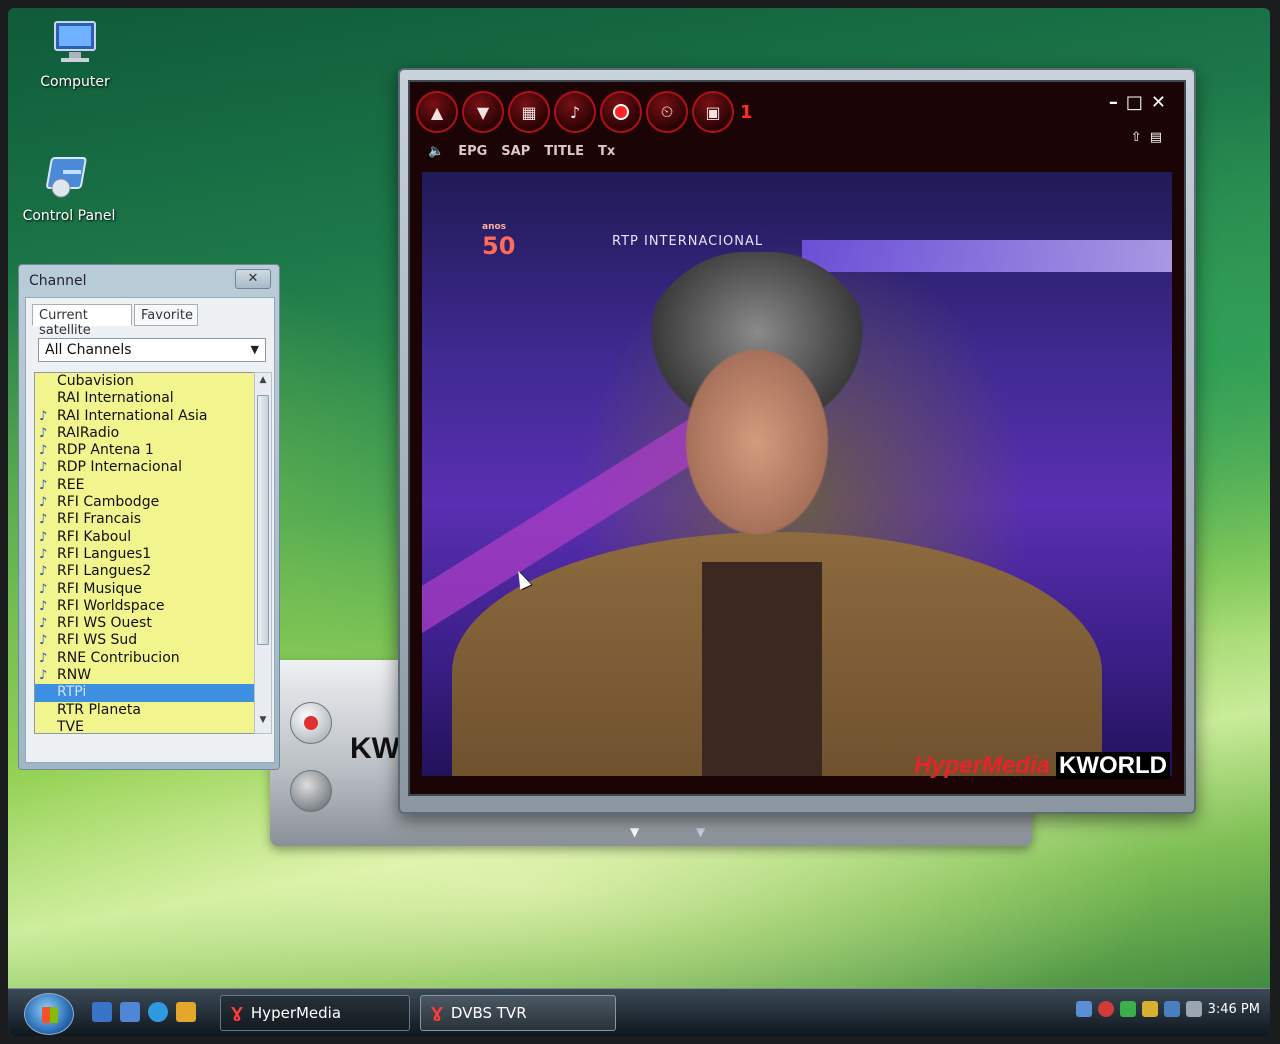 This screenshot has width=1280, height=1044. I want to click on list-item: ♪ RFI WS Ouest, so click(147, 623).